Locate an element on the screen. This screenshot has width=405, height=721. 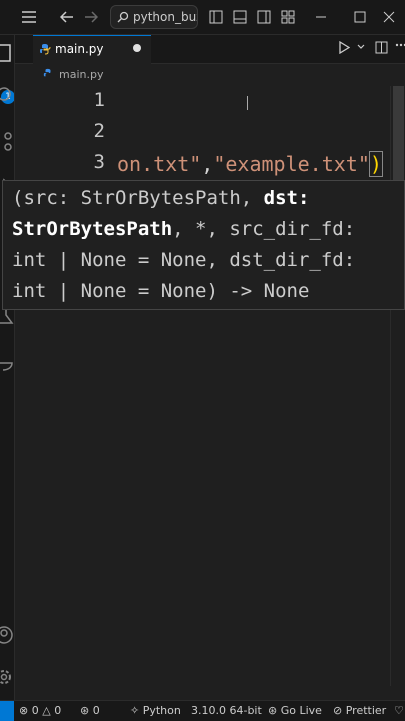
breadcrumb: main.py is located at coordinates (210, 75).